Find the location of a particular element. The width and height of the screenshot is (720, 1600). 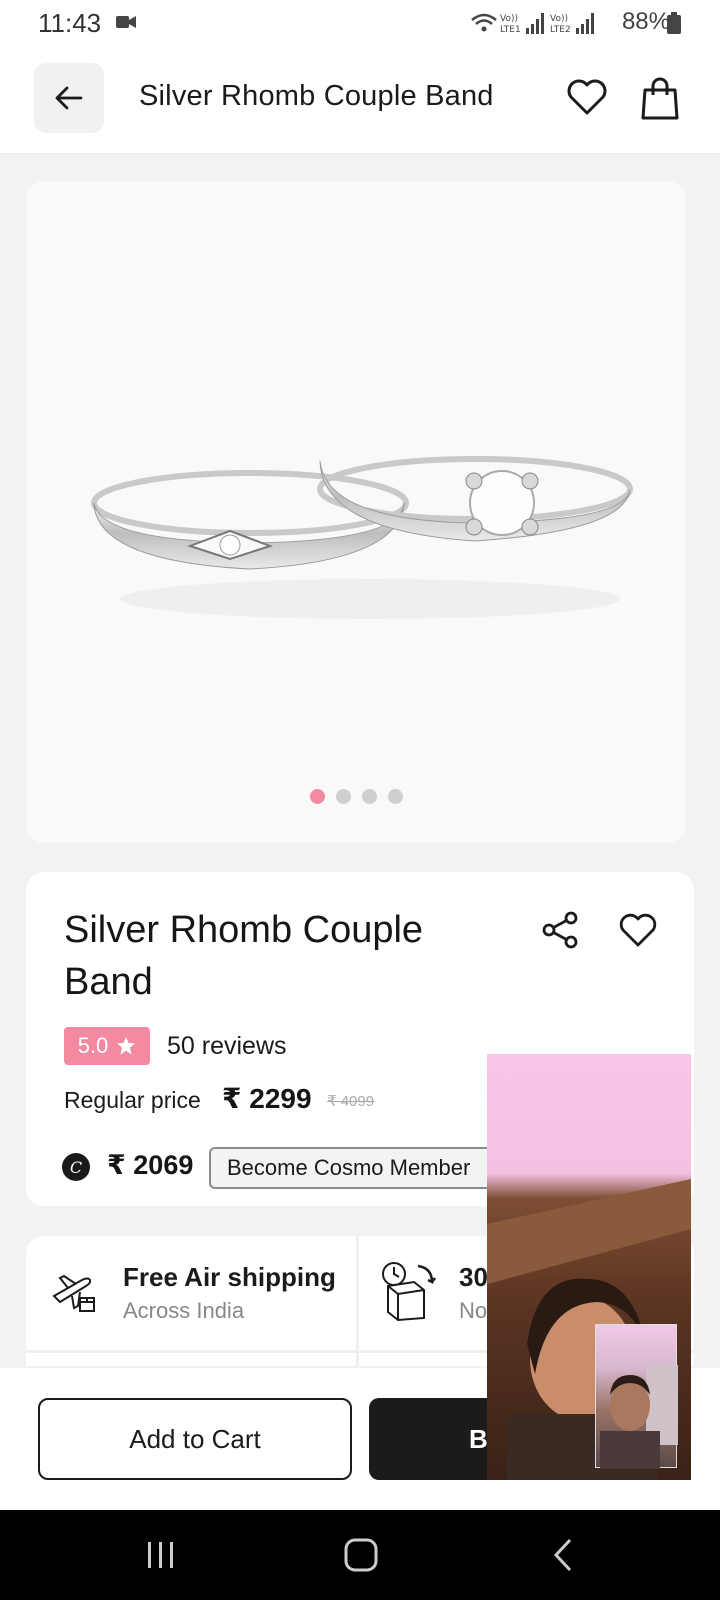

svg-text: LTE2 is located at coordinates (560, 30).